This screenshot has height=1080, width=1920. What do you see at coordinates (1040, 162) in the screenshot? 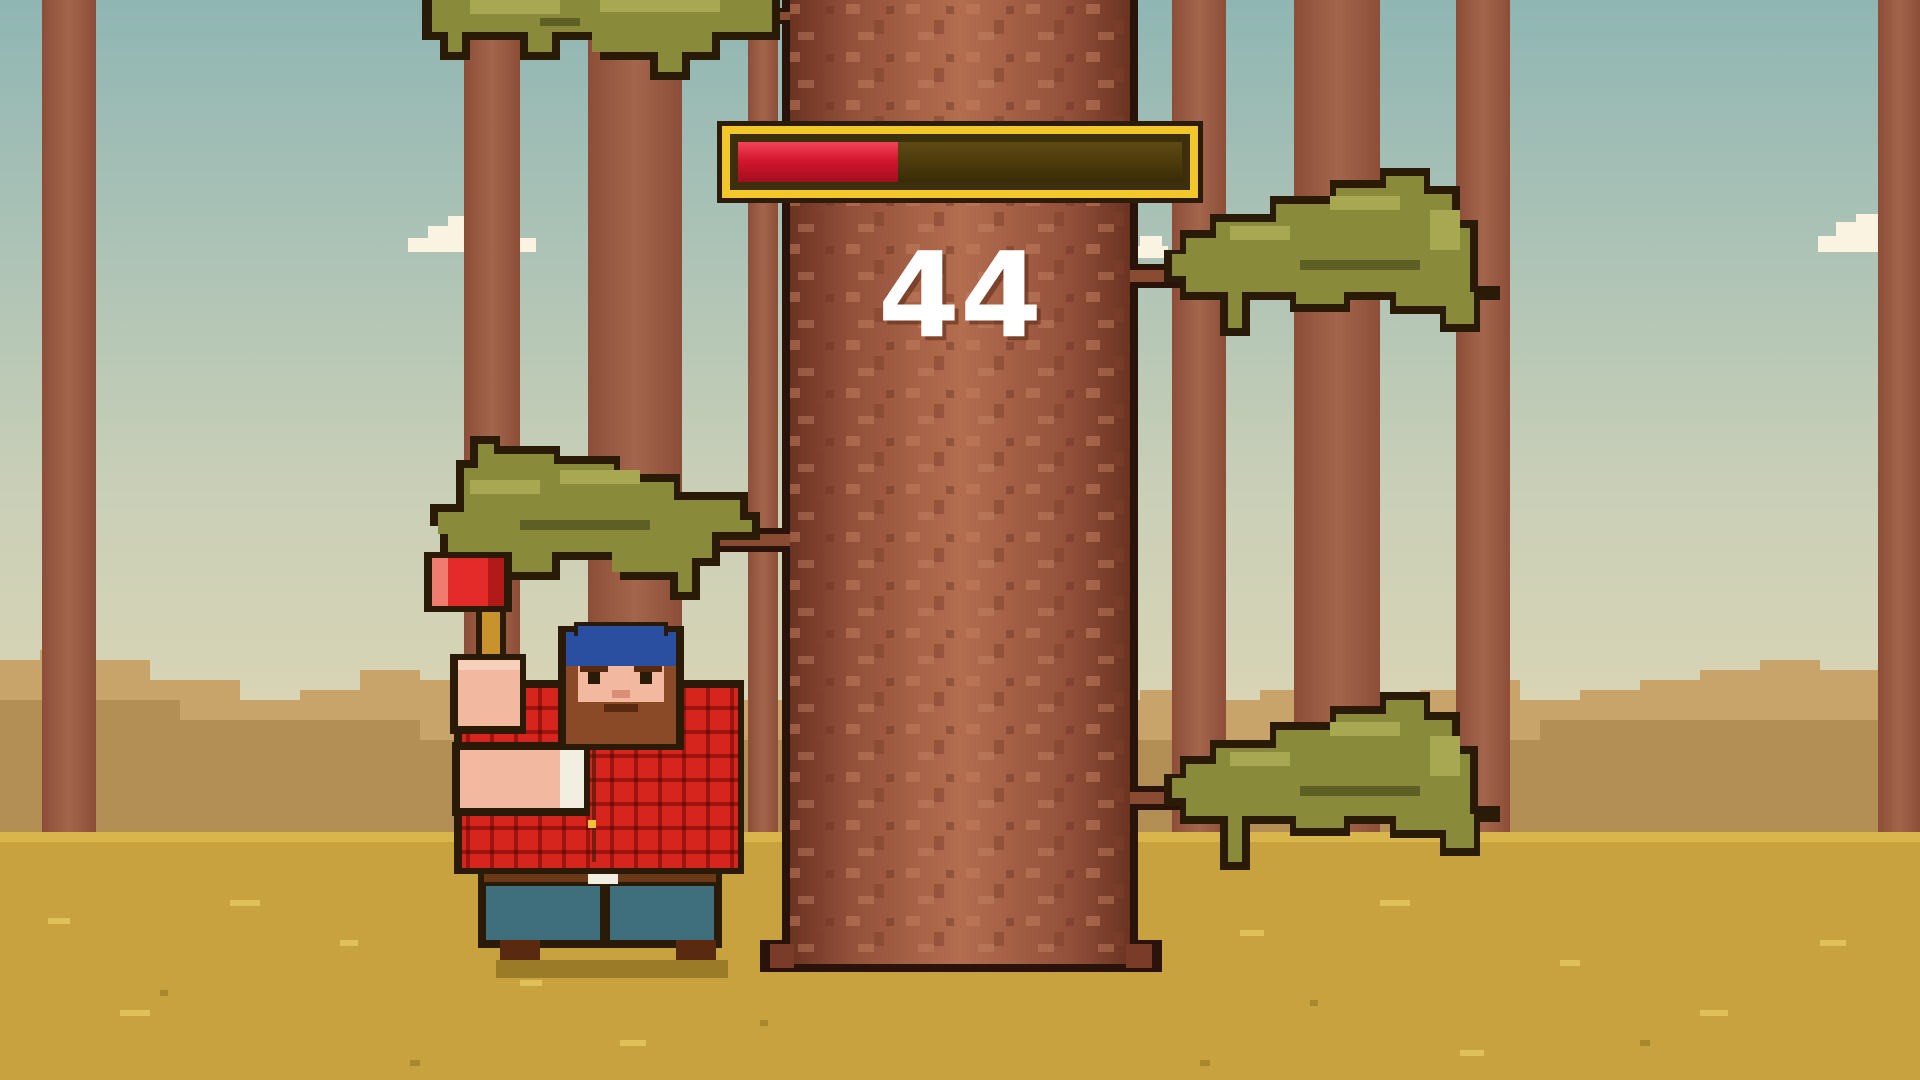
I see `time-remaining-empty` at bounding box center [1040, 162].